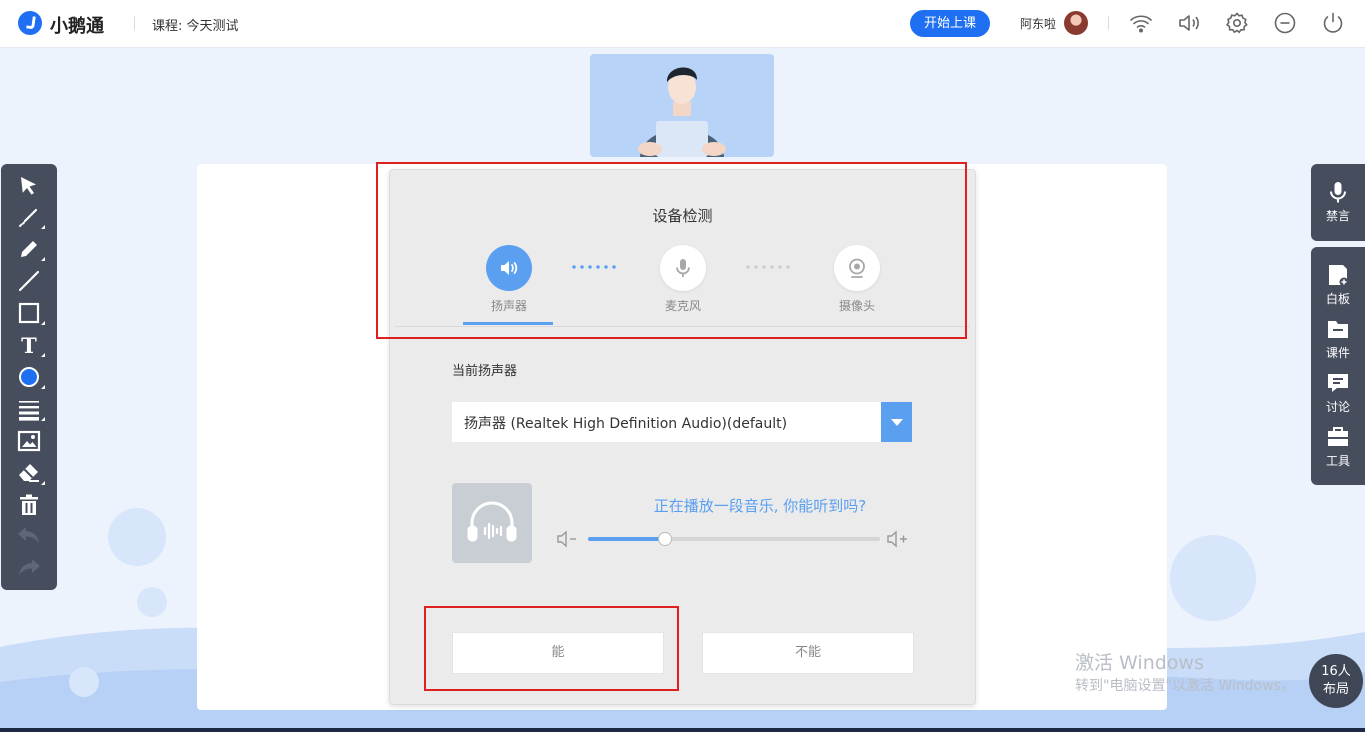 The image size is (1365, 732). Describe the element at coordinates (1337, 299) in the screenshot. I see `whiteboard-label: 白板` at that location.